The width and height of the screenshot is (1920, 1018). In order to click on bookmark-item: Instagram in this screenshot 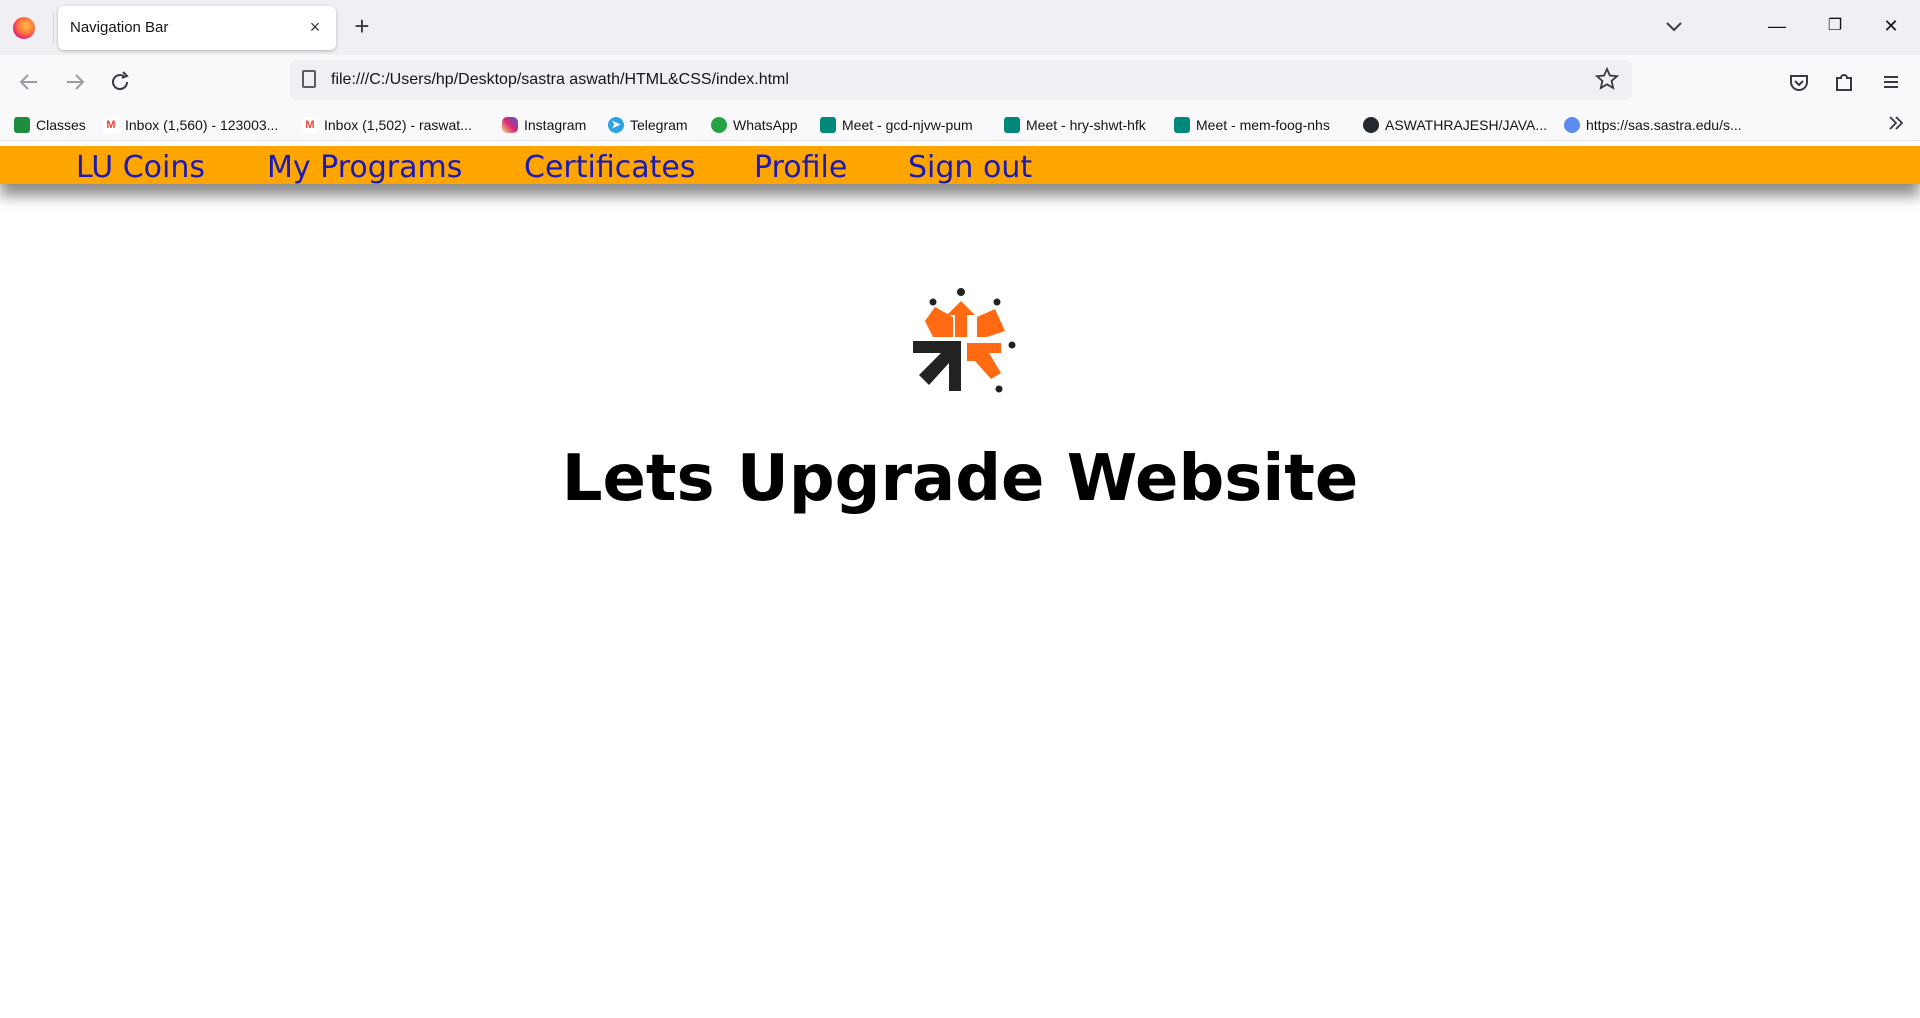, I will do `click(544, 125)`.